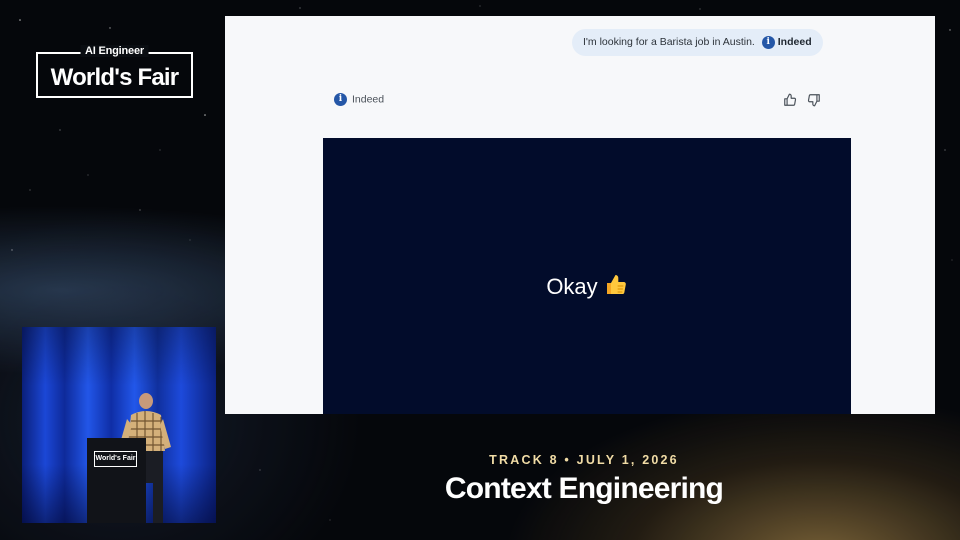  What do you see at coordinates (814, 100) in the screenshot?
I see `thumbs-down-icon` at bounding box center [814, 100].